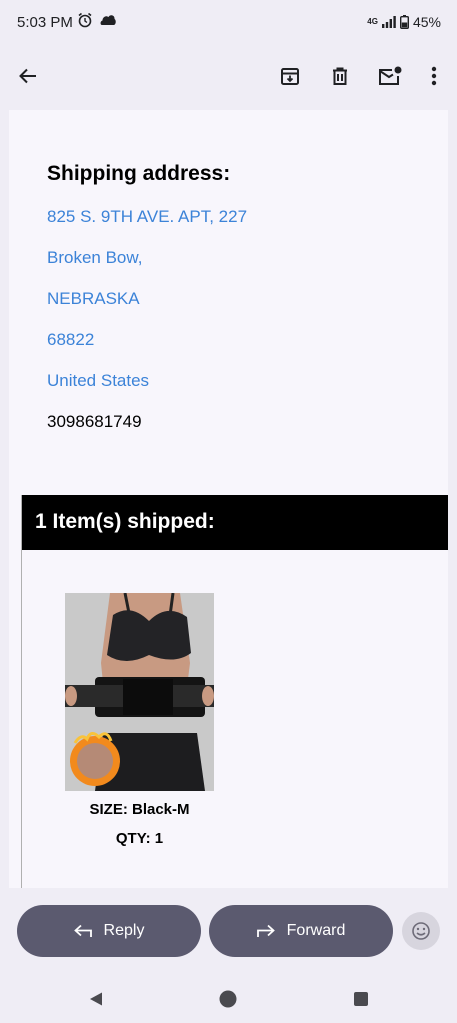 The width and height of the screenshot is (457, 1023). I want to click on address-state: NEBRASKA, so click(93, 299).